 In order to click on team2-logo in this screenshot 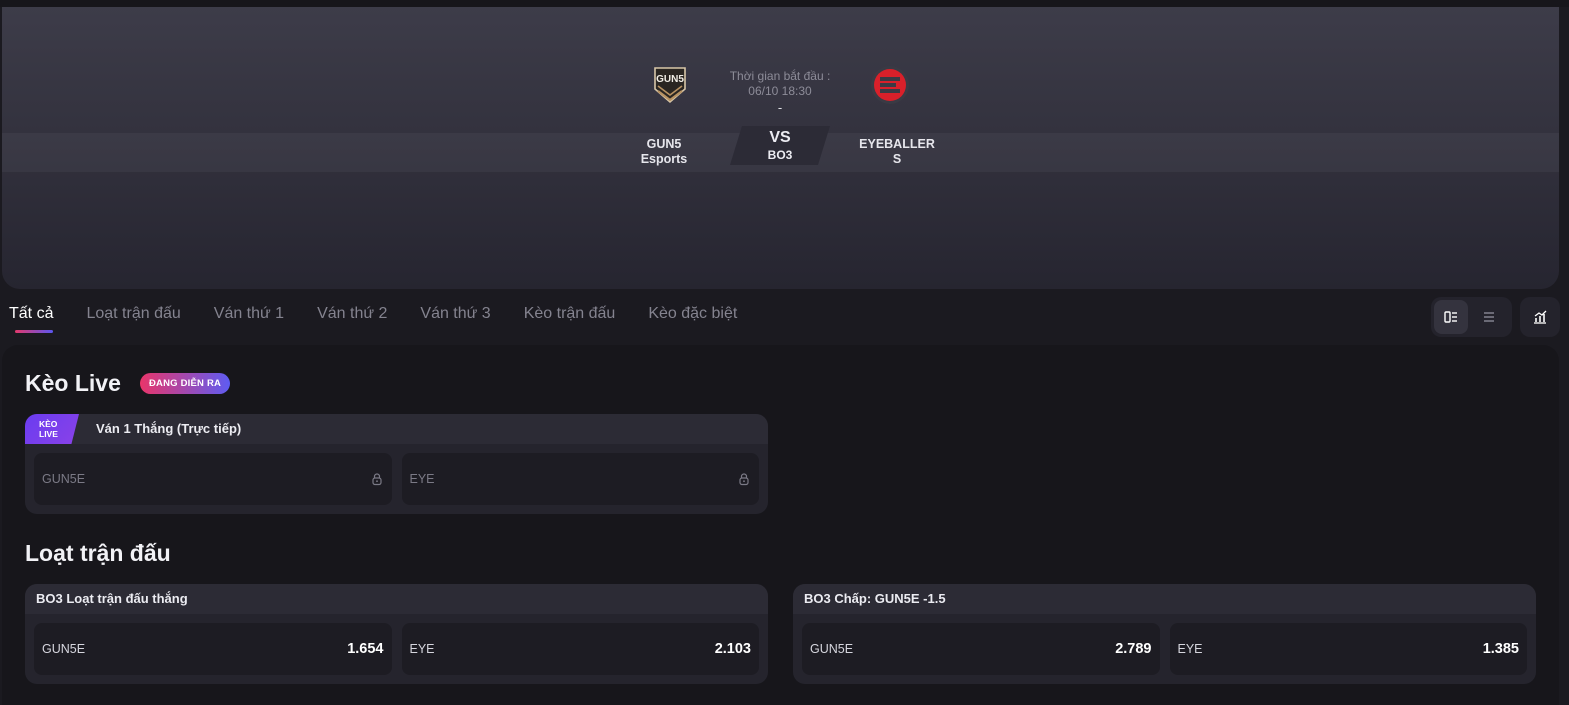, I will do `click(890, 85)`.